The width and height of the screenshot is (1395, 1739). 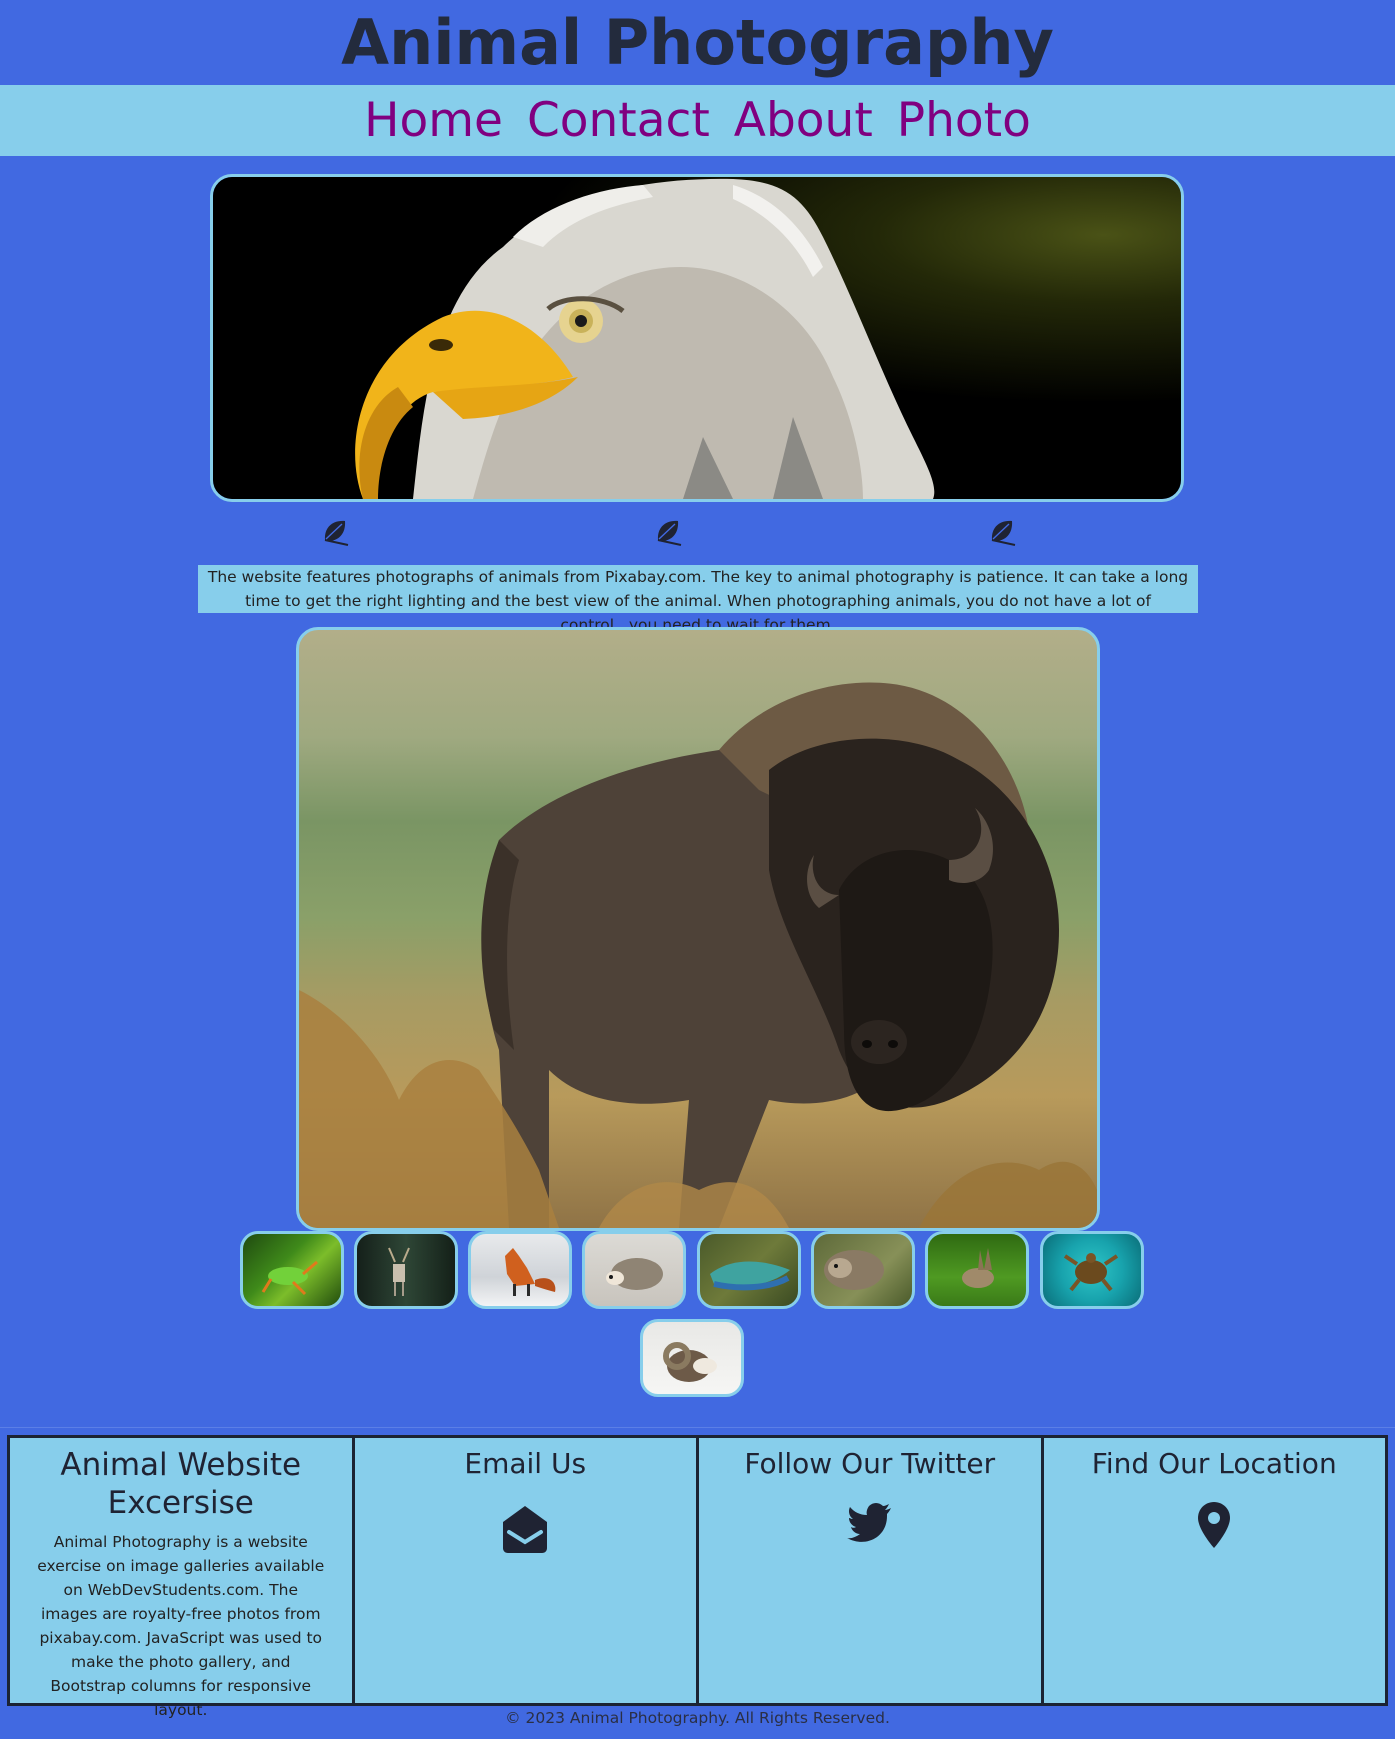 I want to click on leaf-divider, so click(x=697, y=532).